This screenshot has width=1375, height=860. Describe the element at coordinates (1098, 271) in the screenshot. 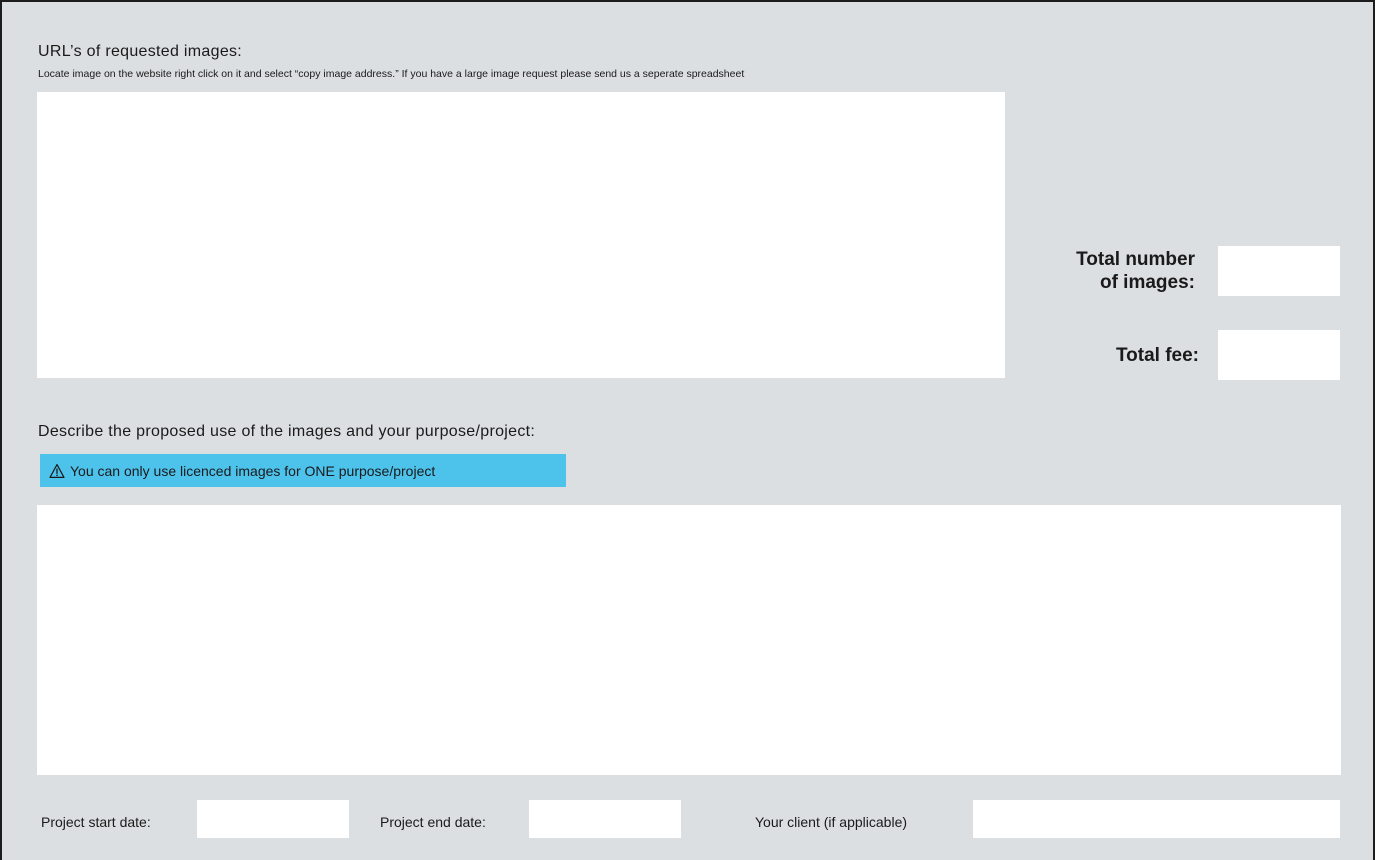

I see `total-images-label: Total number of images:` at that location.